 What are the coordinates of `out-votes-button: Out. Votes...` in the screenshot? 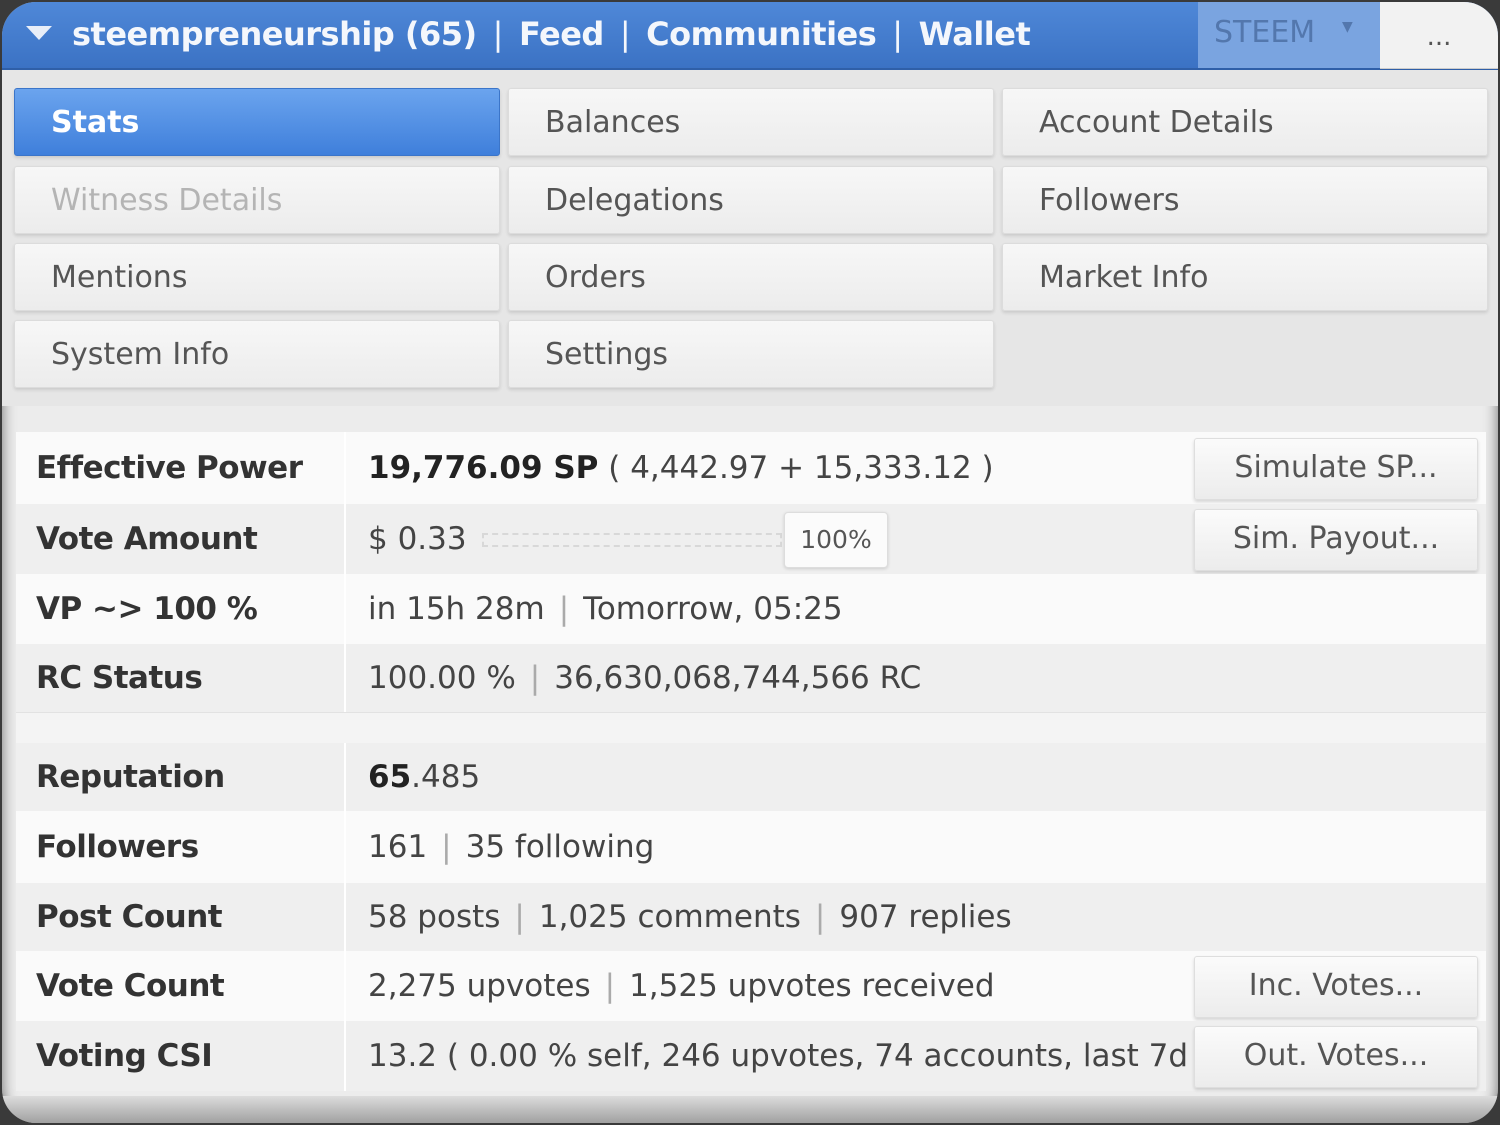 It's located at (1336, 1057).